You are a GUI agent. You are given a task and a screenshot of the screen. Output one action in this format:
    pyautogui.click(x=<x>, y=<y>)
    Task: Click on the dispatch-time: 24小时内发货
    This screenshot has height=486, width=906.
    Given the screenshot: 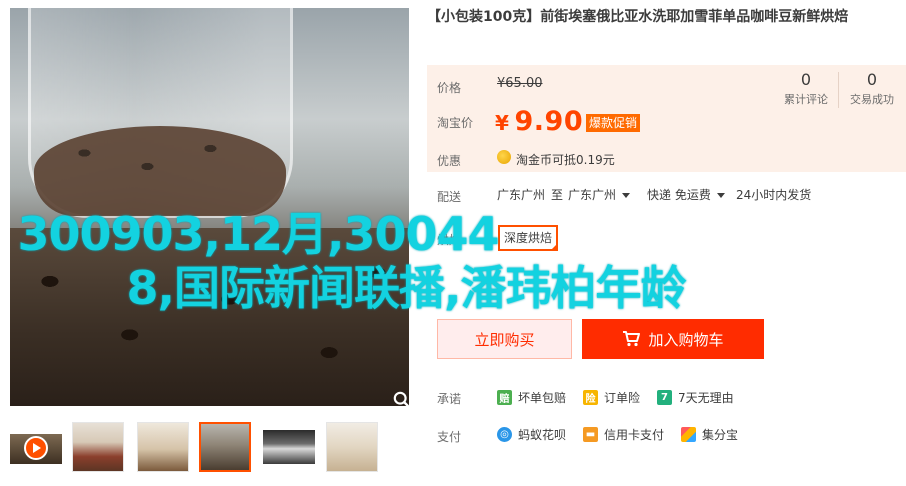 What is the action you would take?
    pyautogui.click(x=774, y=195)
    